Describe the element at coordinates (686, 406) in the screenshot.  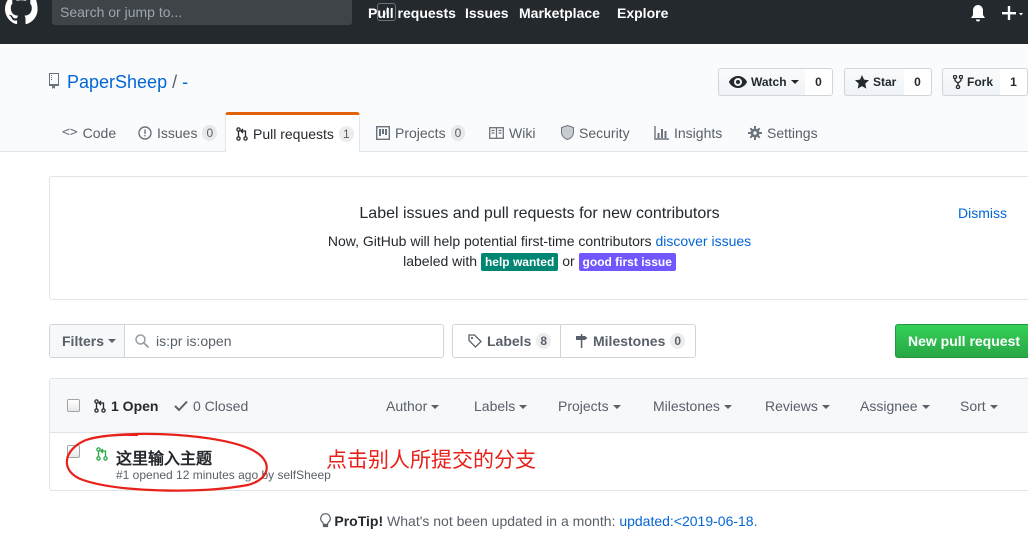
I see `menu-label: Milestones` at that location.